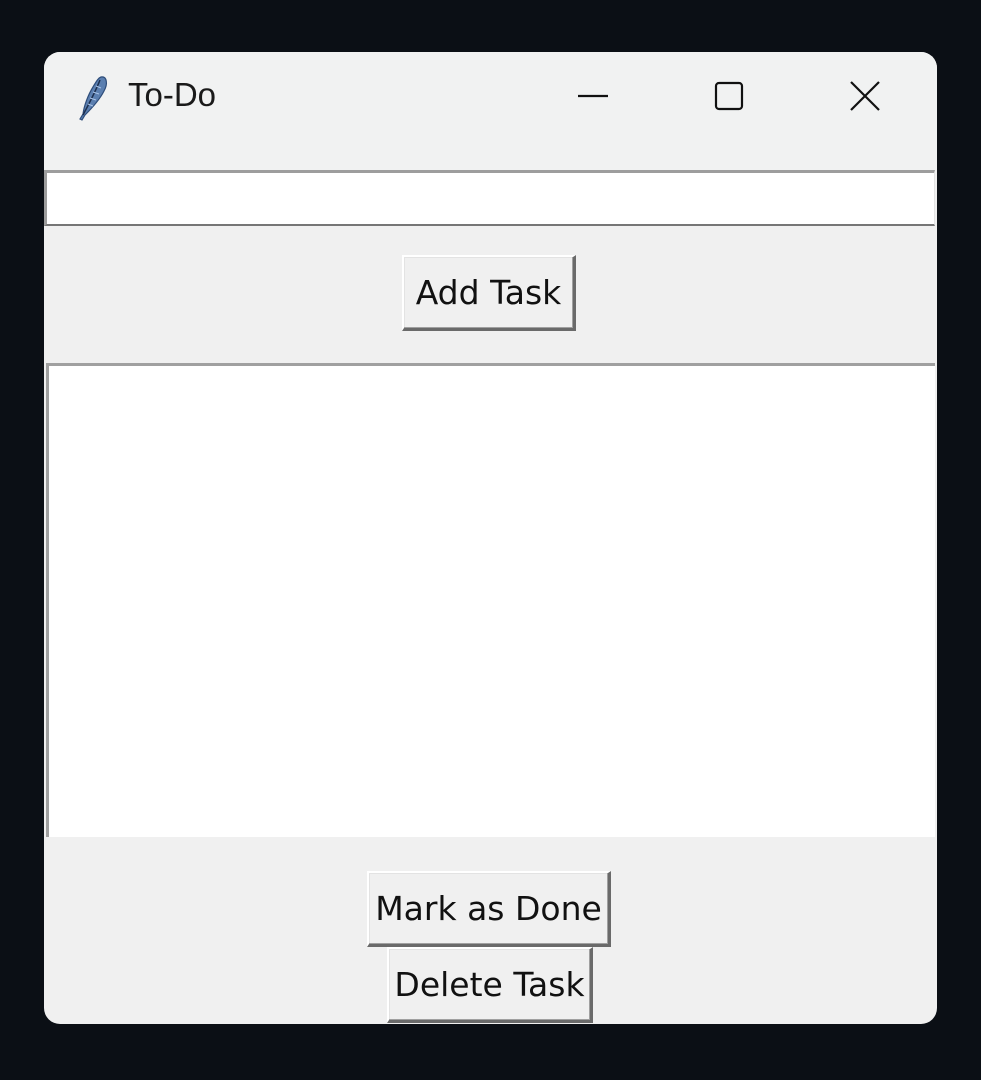 Image resolution: width=981 pixels, height=1080 pixels. I want to click on window-title: To-Do, so click(172, 94).